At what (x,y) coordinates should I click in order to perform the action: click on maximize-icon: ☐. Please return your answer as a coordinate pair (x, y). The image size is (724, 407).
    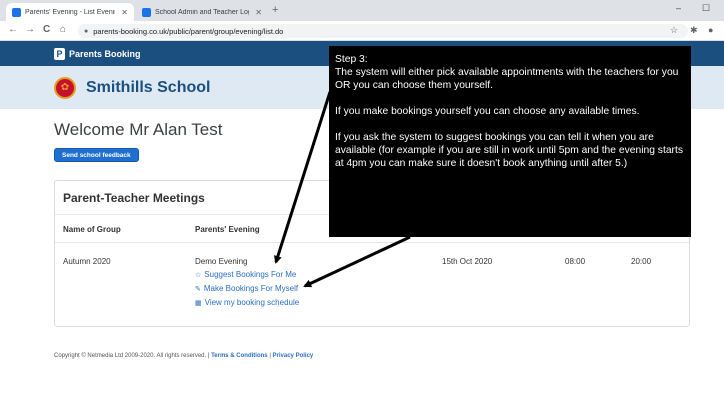
    Looking at the image, I should click on (706, 8).